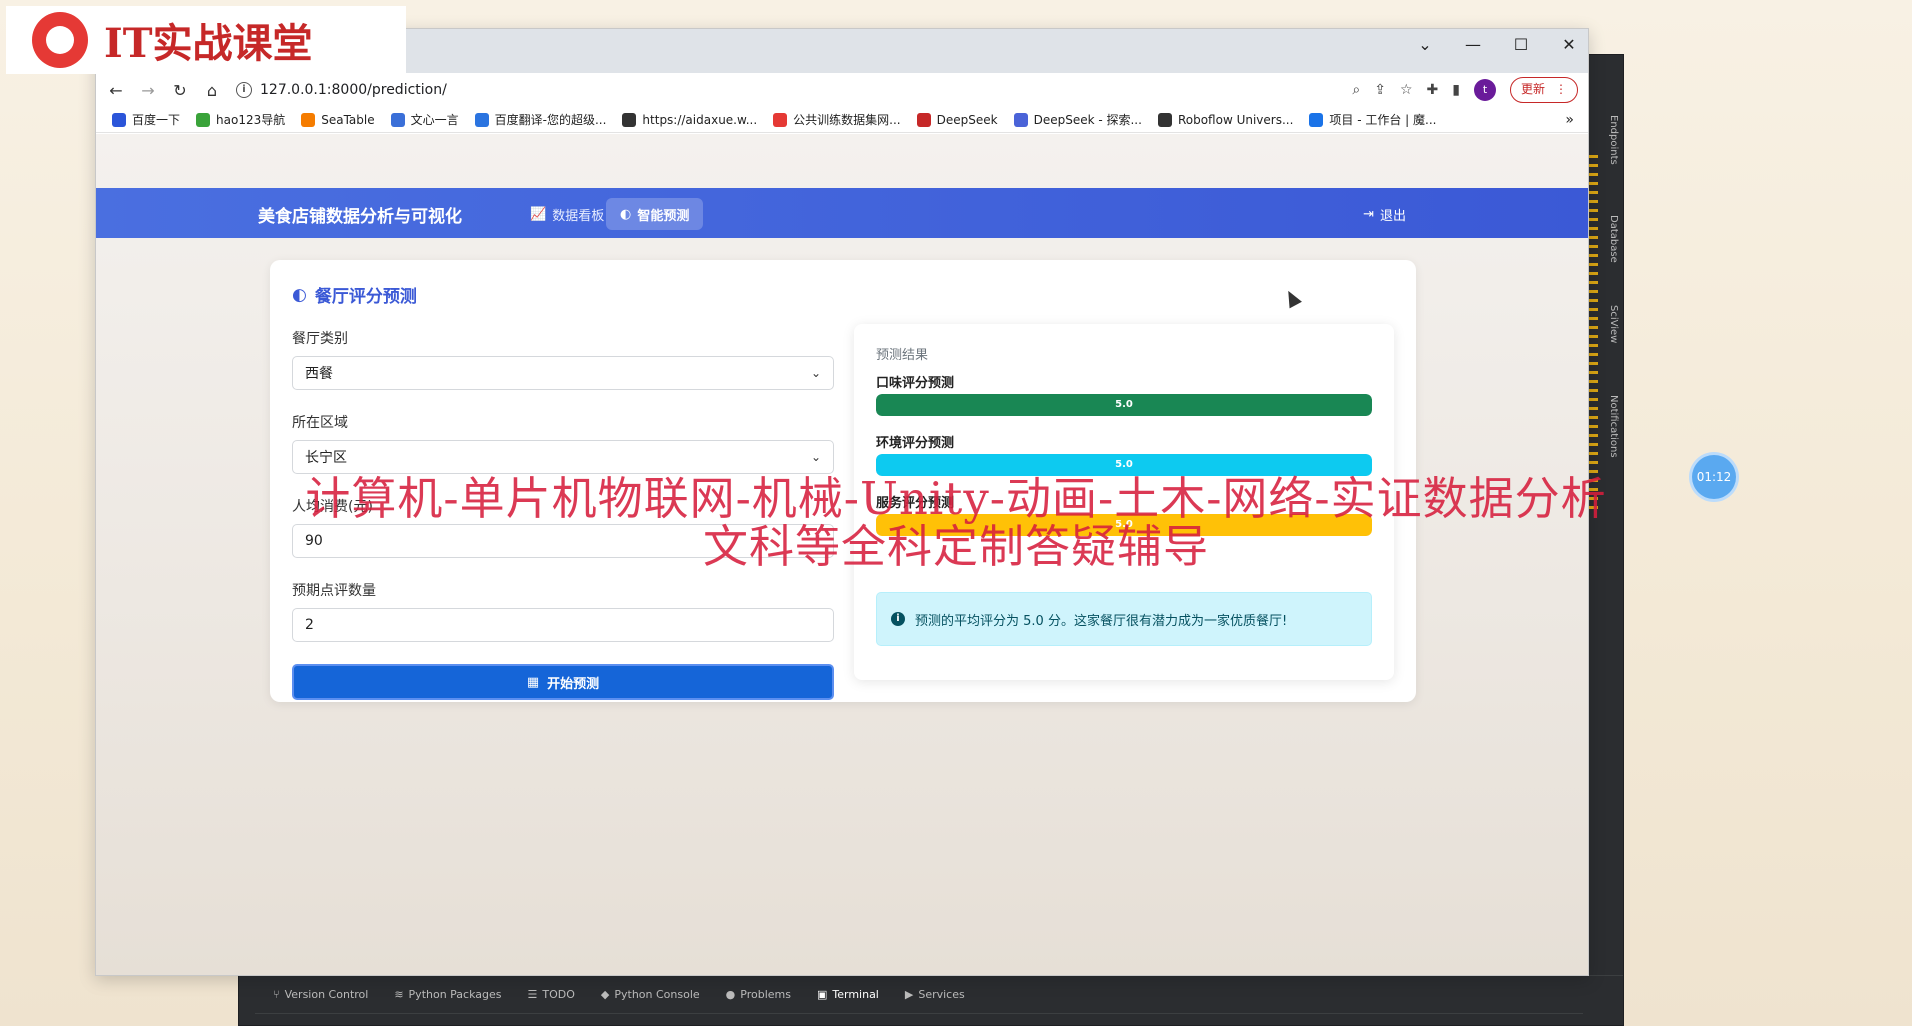 The image size is (1912, 1026). What do you see at coordinates (434, 120) in the screenshot?
I see `bookmark-label: 文心一言` at bounding box center [434, 120].